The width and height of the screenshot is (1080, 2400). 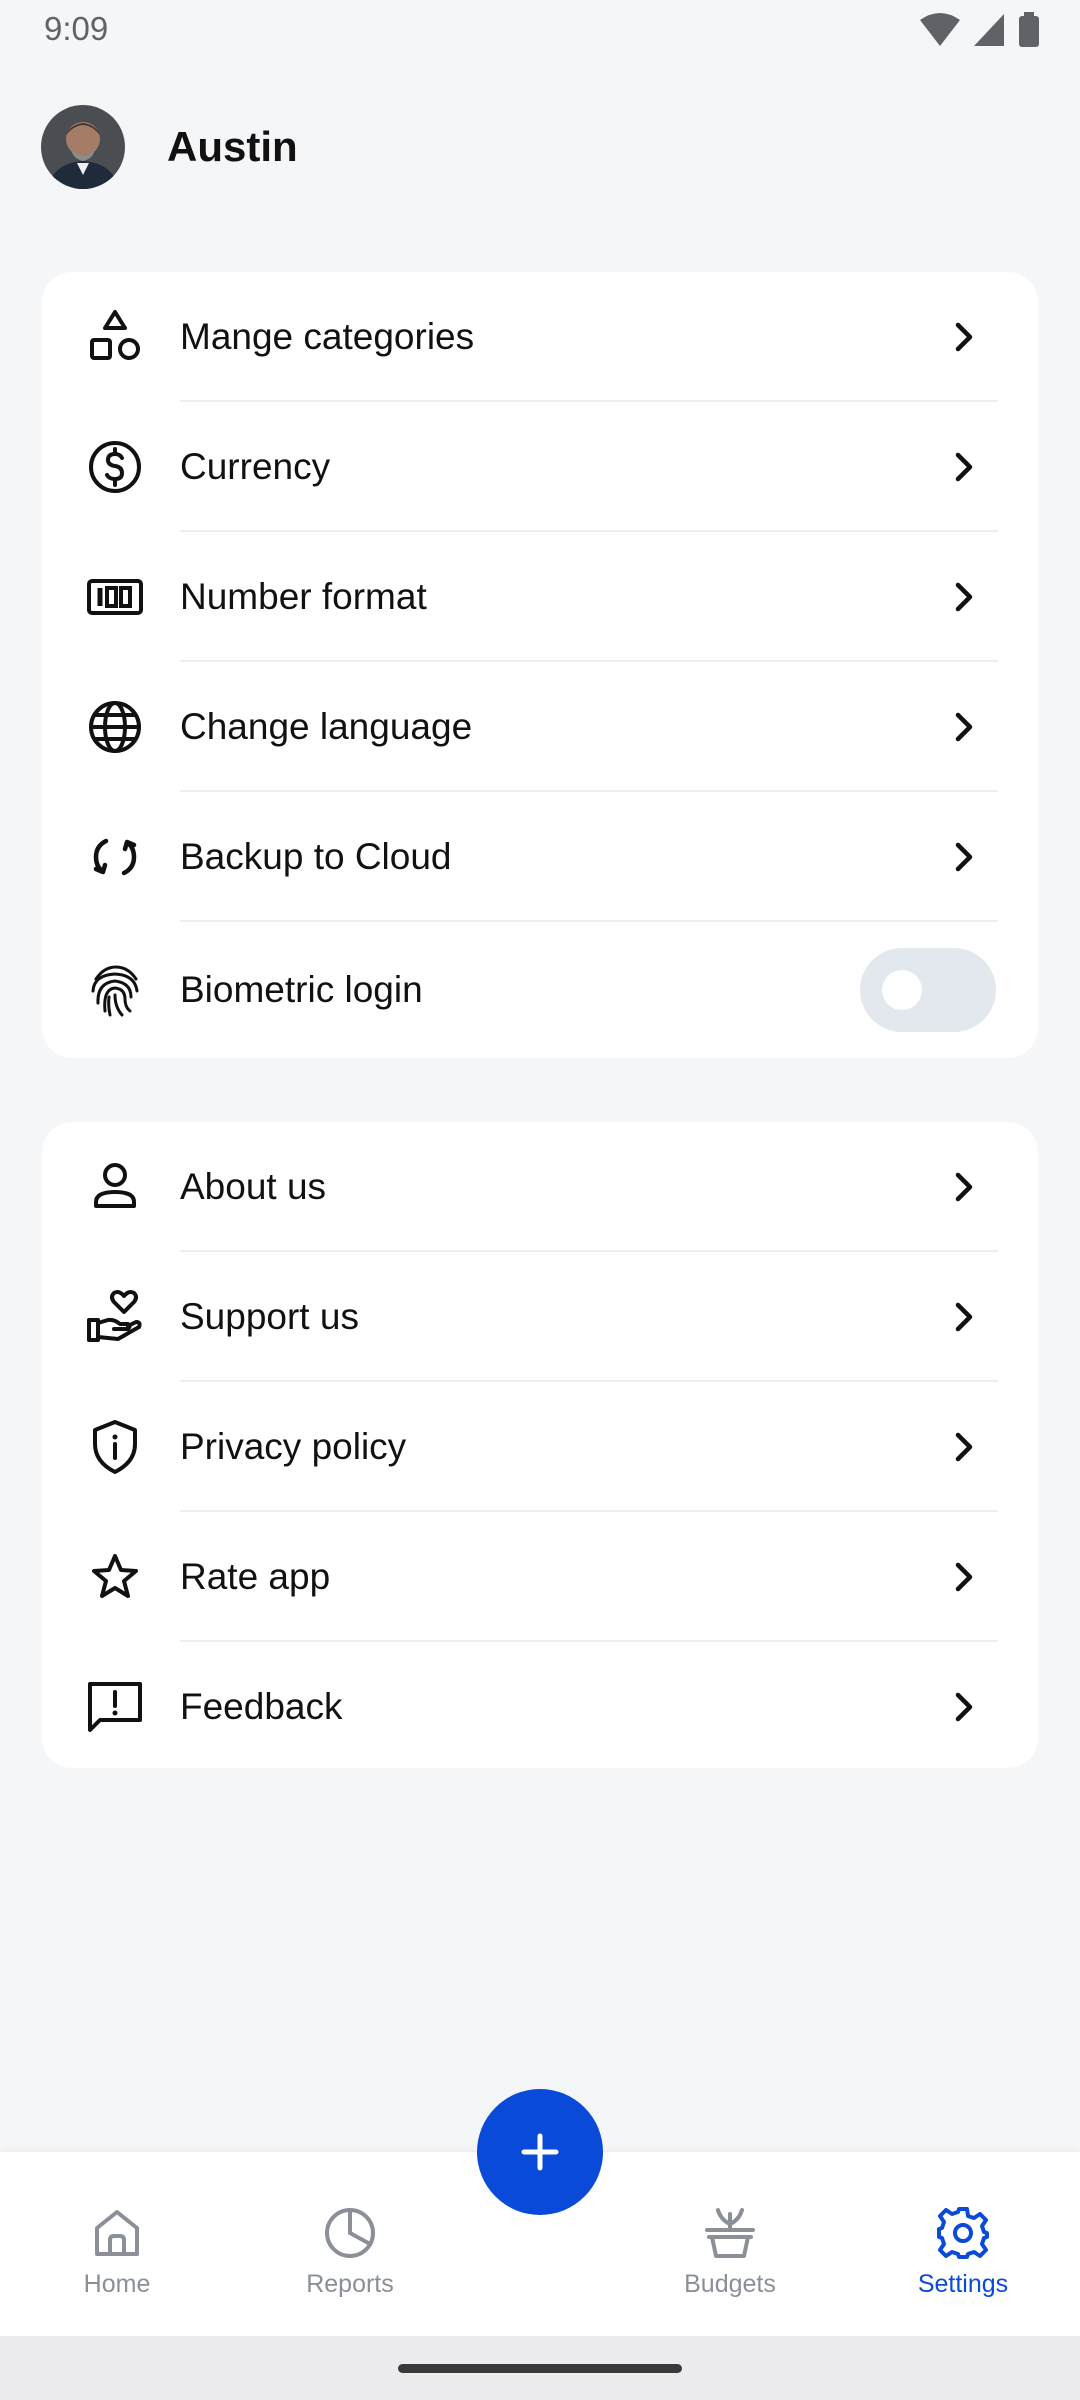 I want to click on nav-home: Home, so click(x=117, y=2251).